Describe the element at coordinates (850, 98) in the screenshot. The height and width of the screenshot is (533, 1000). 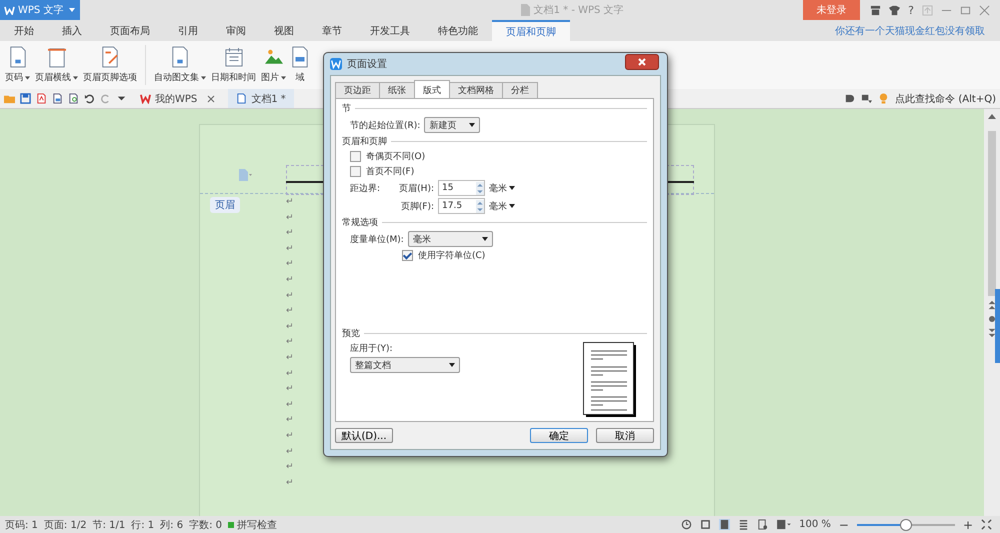
I see `display-icon` at that location.